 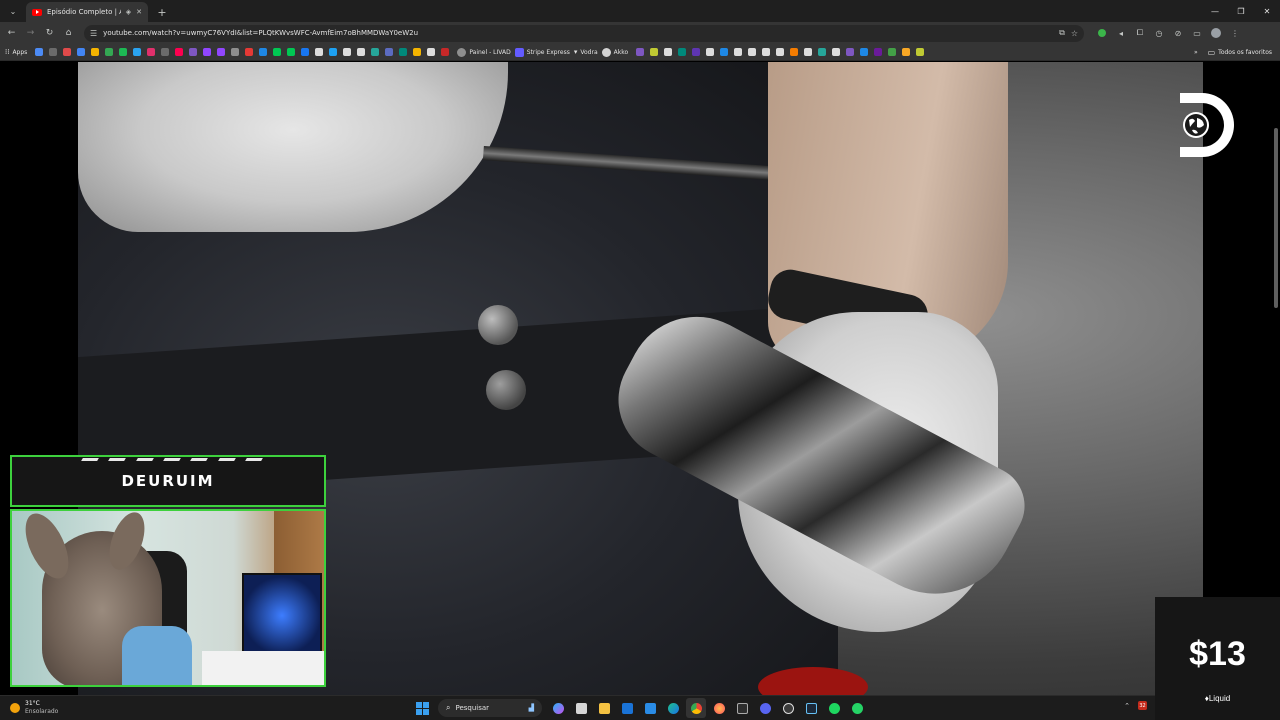 What do you see at coordinates (1121, 33) in the screenshot?
I see `media-control-icon: ◂` at bounding box center [1121, 33].